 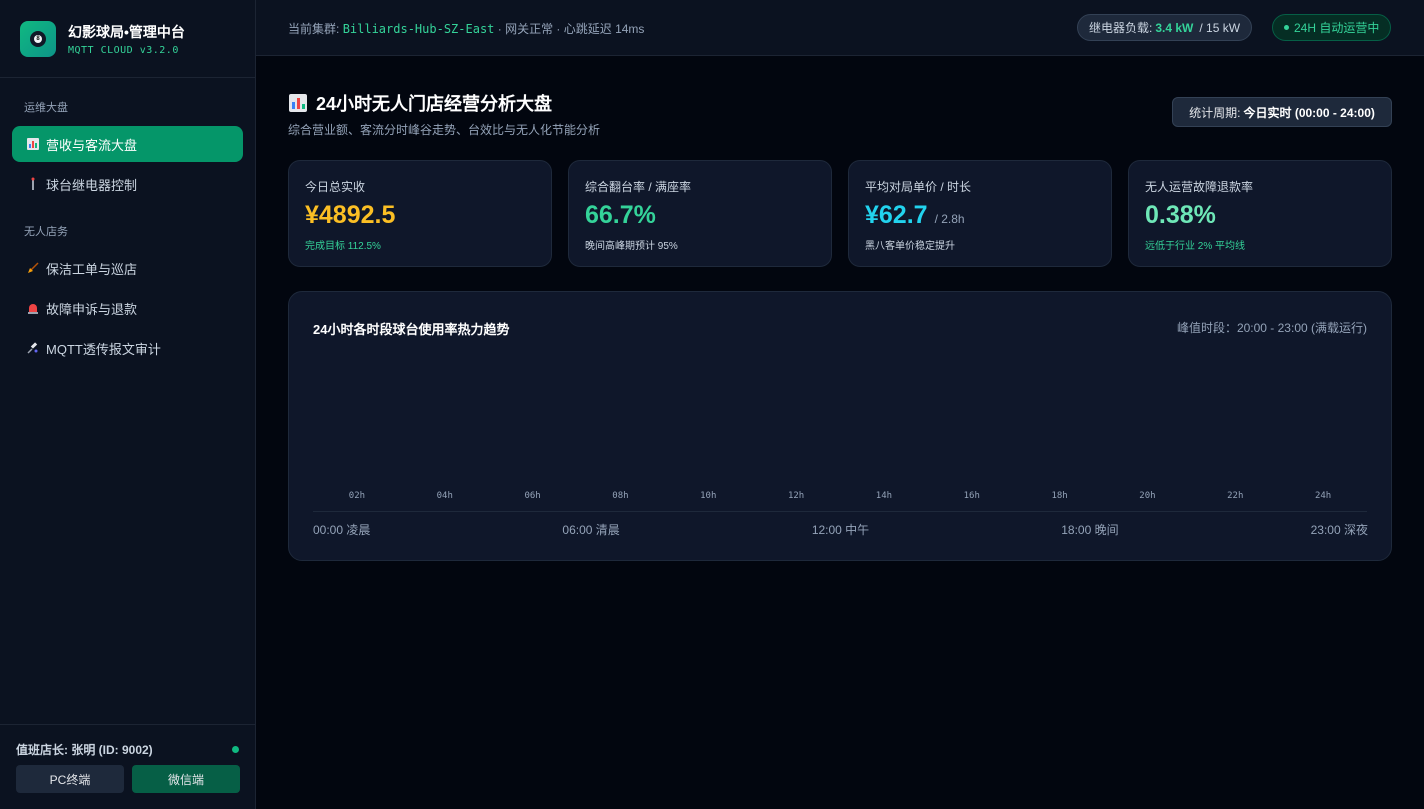 I want to click on shift-manager: 值班店长: 张明 (ID: 9002), so click(x=84, y=750).